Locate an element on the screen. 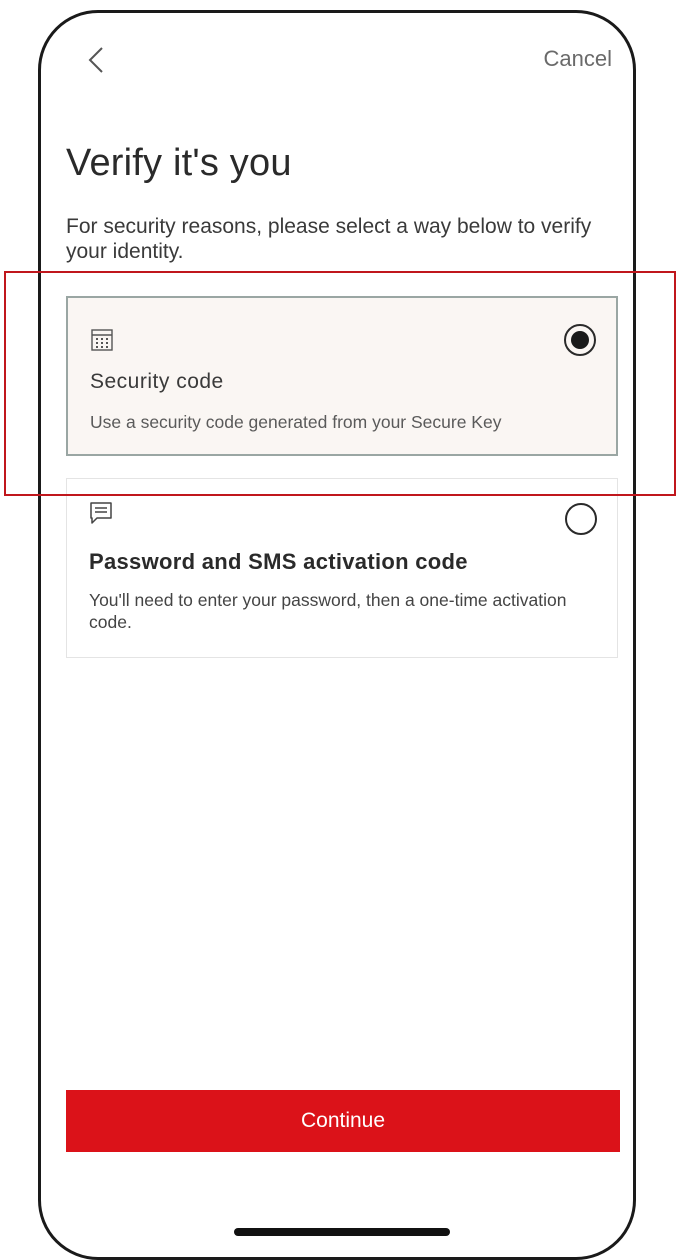 The height and width of the screenshot is (1260, 678). radio-unselected is located at coordinates (581, 519).